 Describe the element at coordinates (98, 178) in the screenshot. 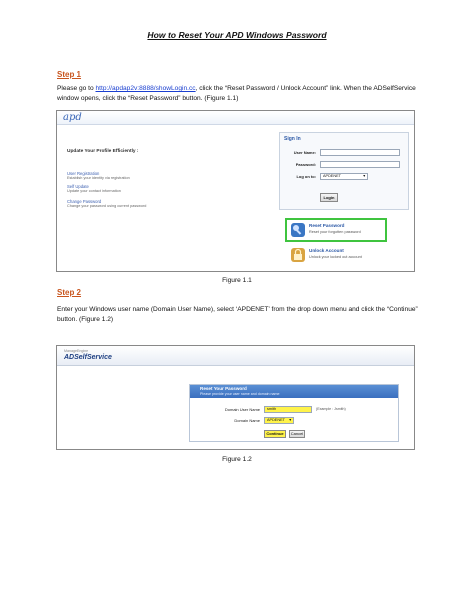

I see `user-registration-desc: Establish your identity via registration` at that location.